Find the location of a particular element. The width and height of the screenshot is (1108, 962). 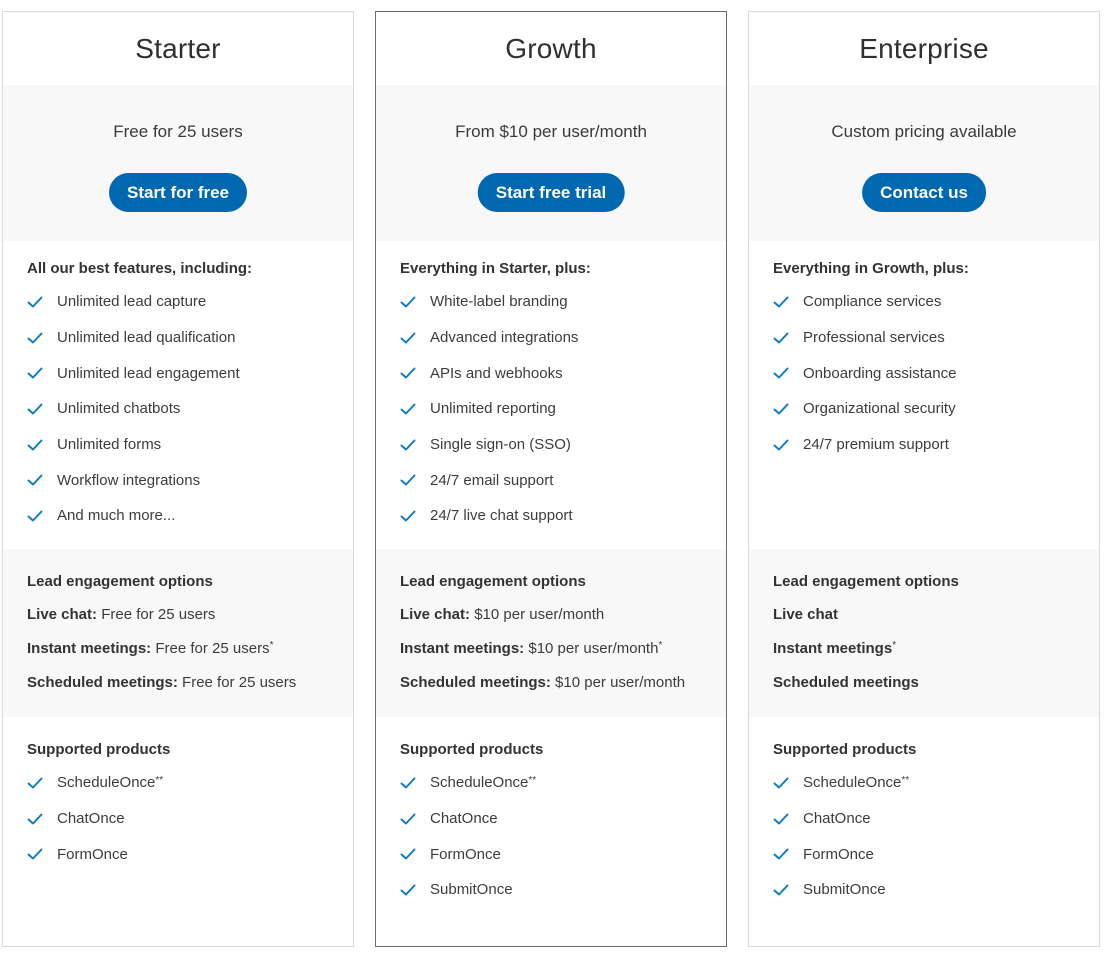

feature-item: Onboarding assistance is located at coordinates (936, 373).